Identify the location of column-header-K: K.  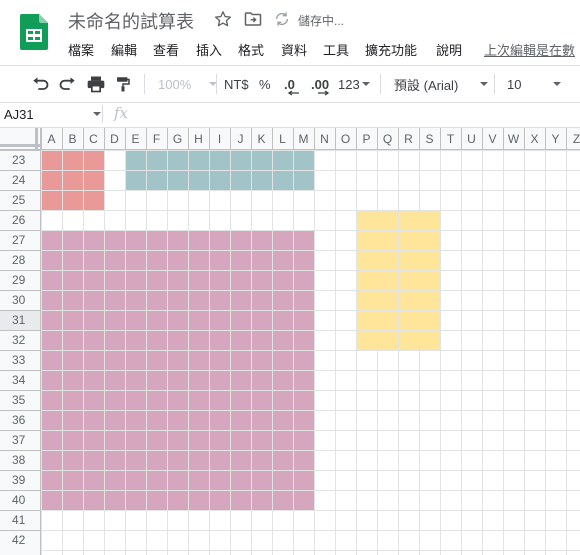
(261, 139).